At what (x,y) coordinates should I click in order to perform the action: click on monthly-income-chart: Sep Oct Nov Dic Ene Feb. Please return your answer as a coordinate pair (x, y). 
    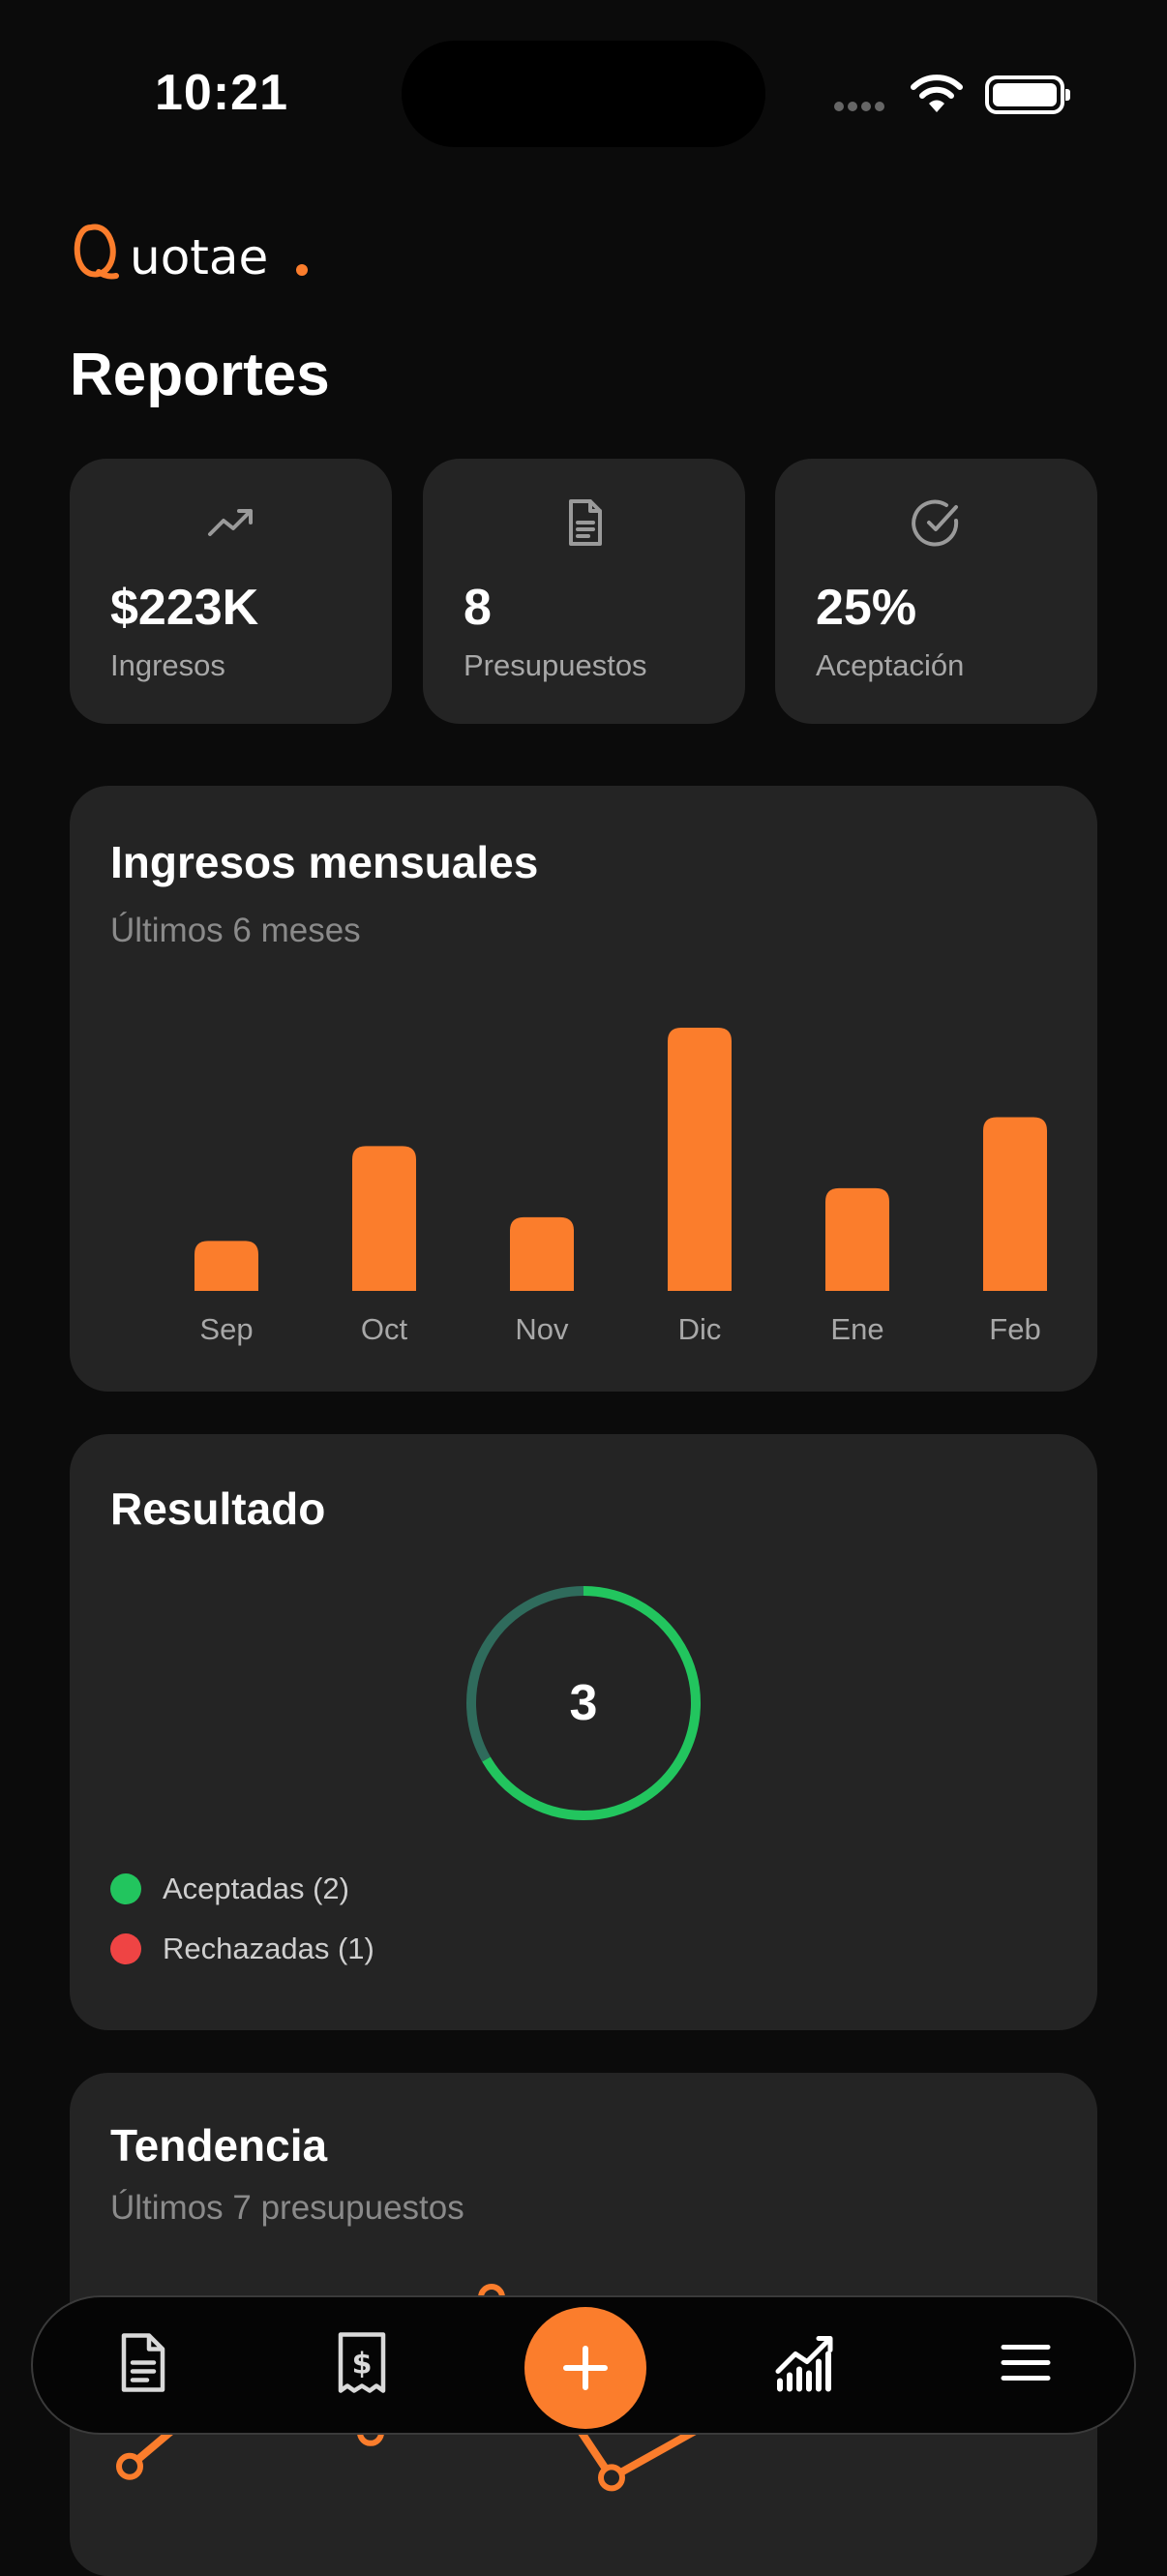
    Looking at the image, I should click on (620, 1187).